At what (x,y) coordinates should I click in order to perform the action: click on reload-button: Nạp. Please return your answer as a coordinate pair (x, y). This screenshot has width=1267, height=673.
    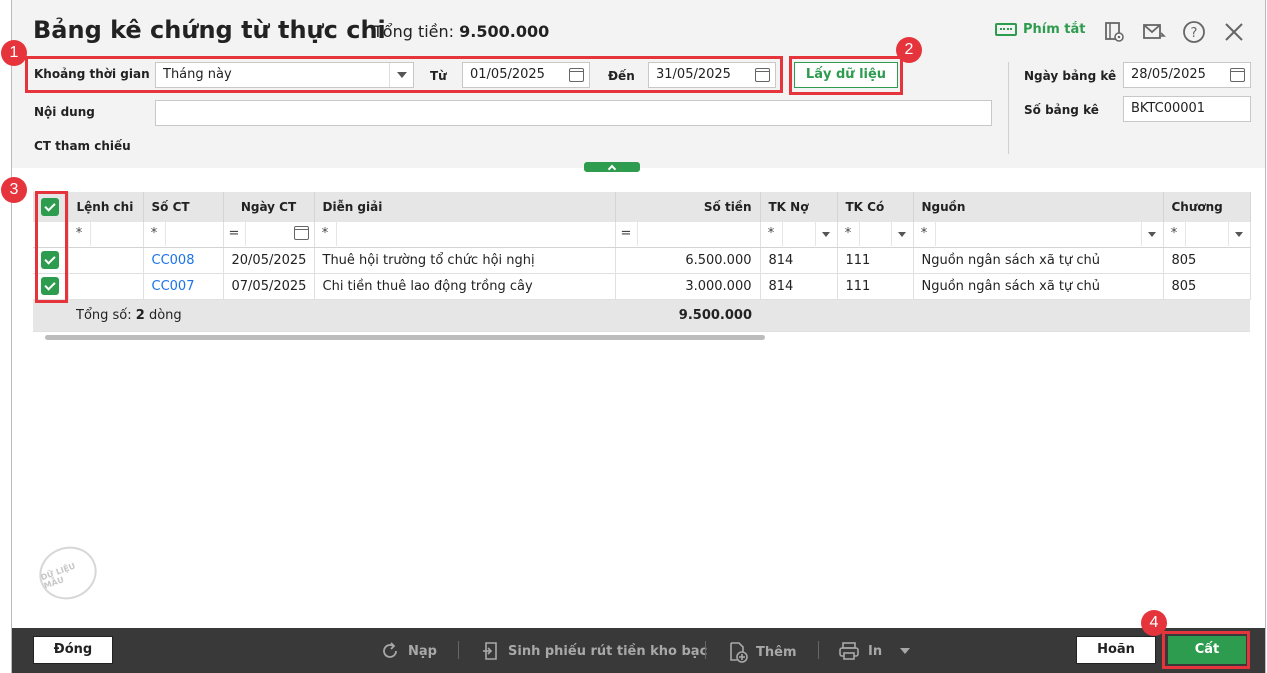
    Looking at the image, I should click on (408, 651).